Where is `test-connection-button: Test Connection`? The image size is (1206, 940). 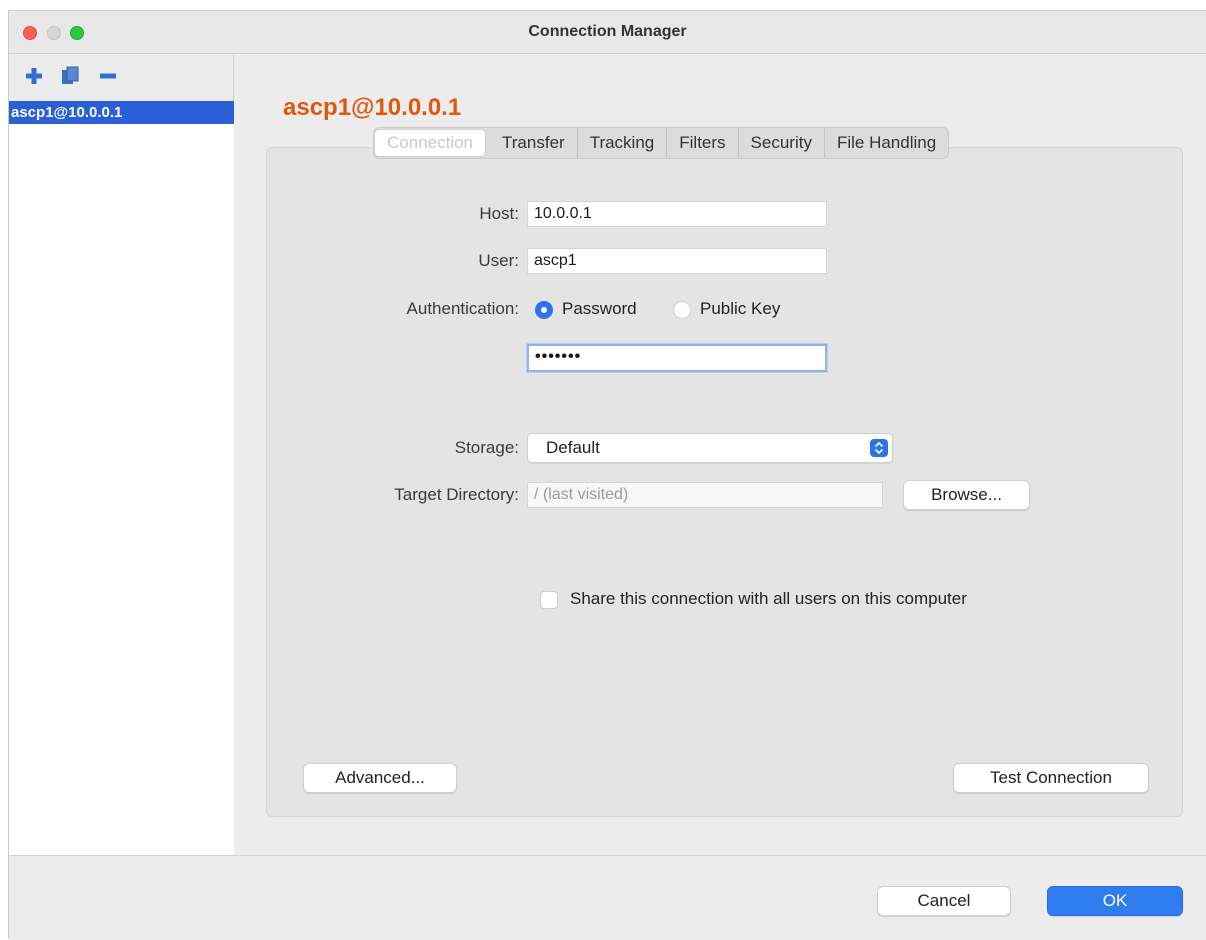
test-connection-button: Test Connection is located at coordinates (1051, 778).